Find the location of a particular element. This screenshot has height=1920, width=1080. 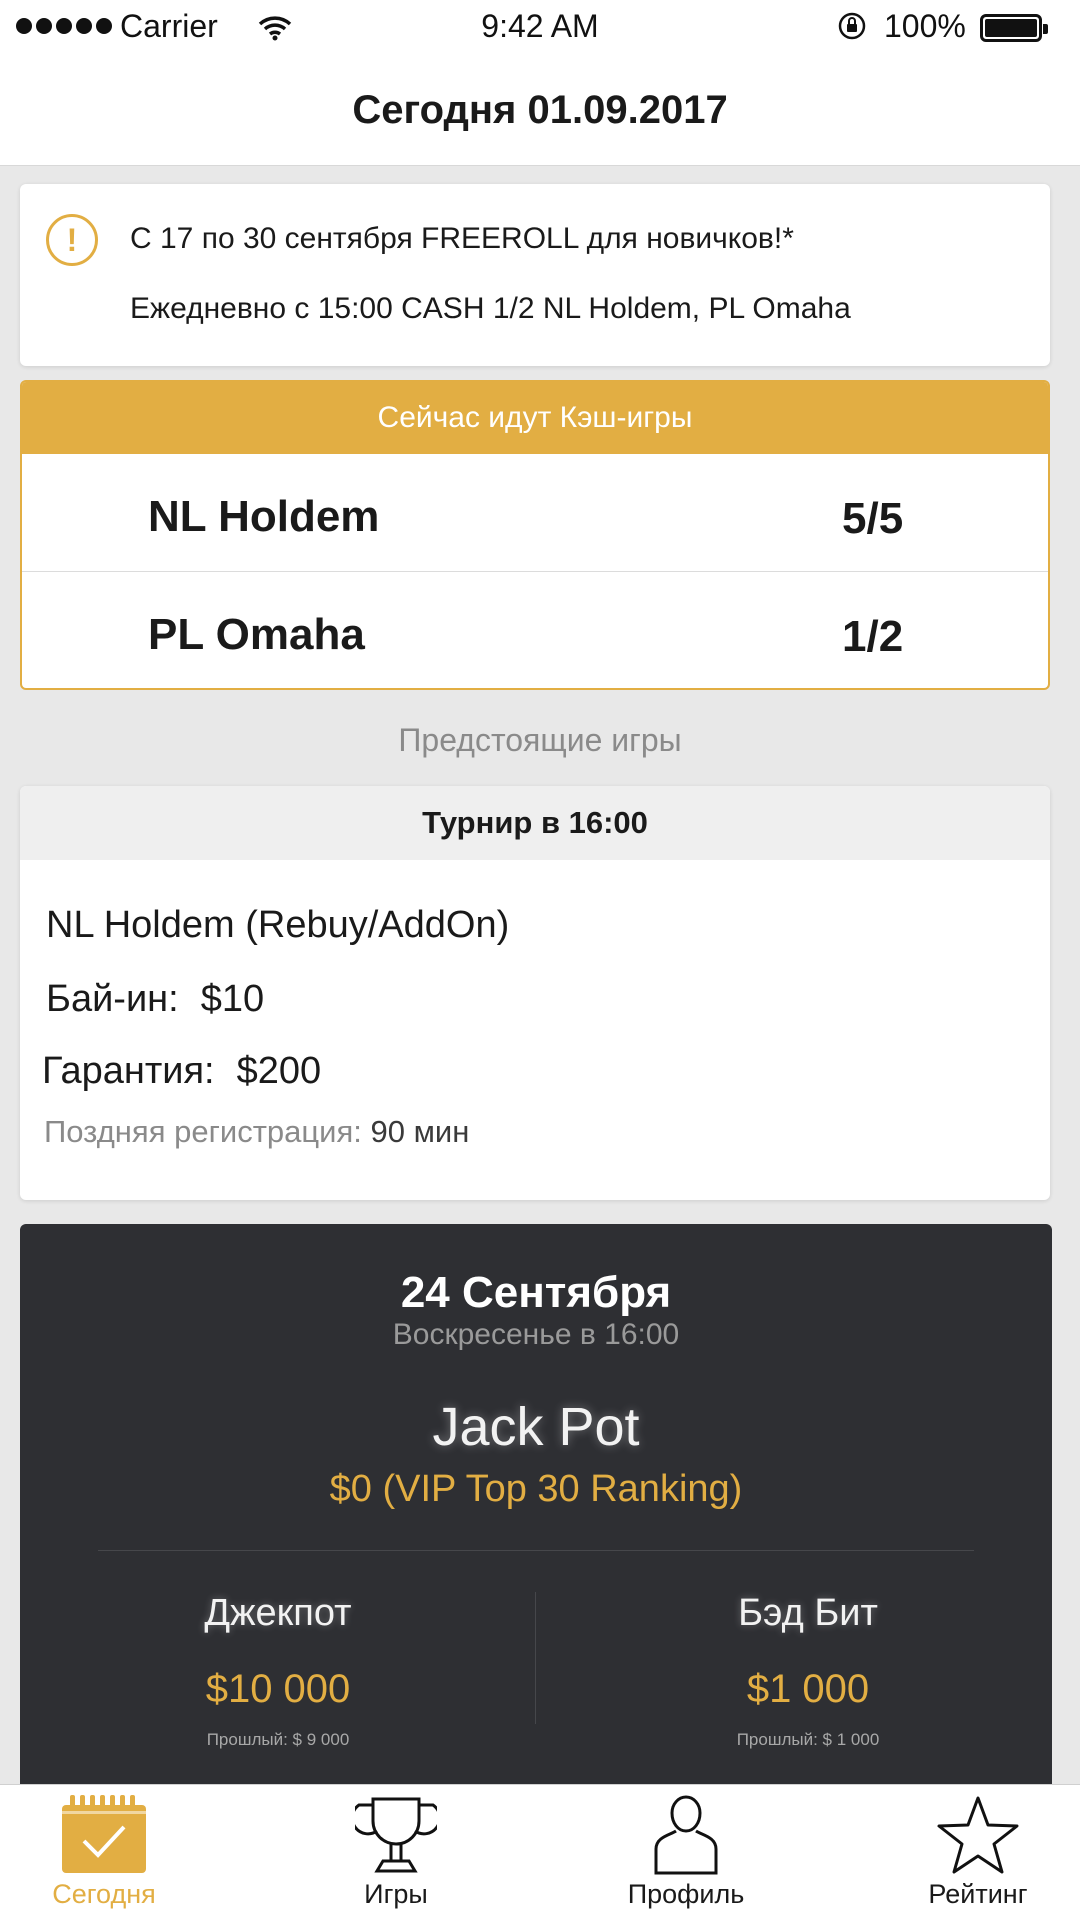

bad-beat-previous: Прошлый: $ 1 000 is located at coordinates (808, 1739).